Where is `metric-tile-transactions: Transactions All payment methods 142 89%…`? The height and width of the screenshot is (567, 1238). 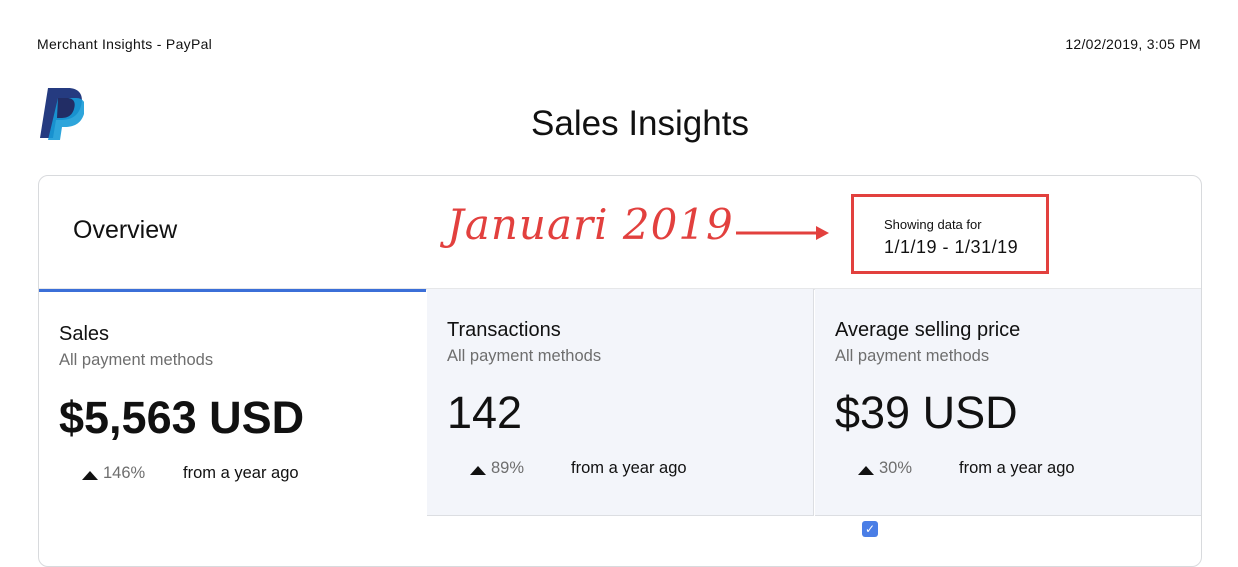 metric-tile-transactions: Transactions All payment methods 142 89%… is located at coordinates (620, 402).